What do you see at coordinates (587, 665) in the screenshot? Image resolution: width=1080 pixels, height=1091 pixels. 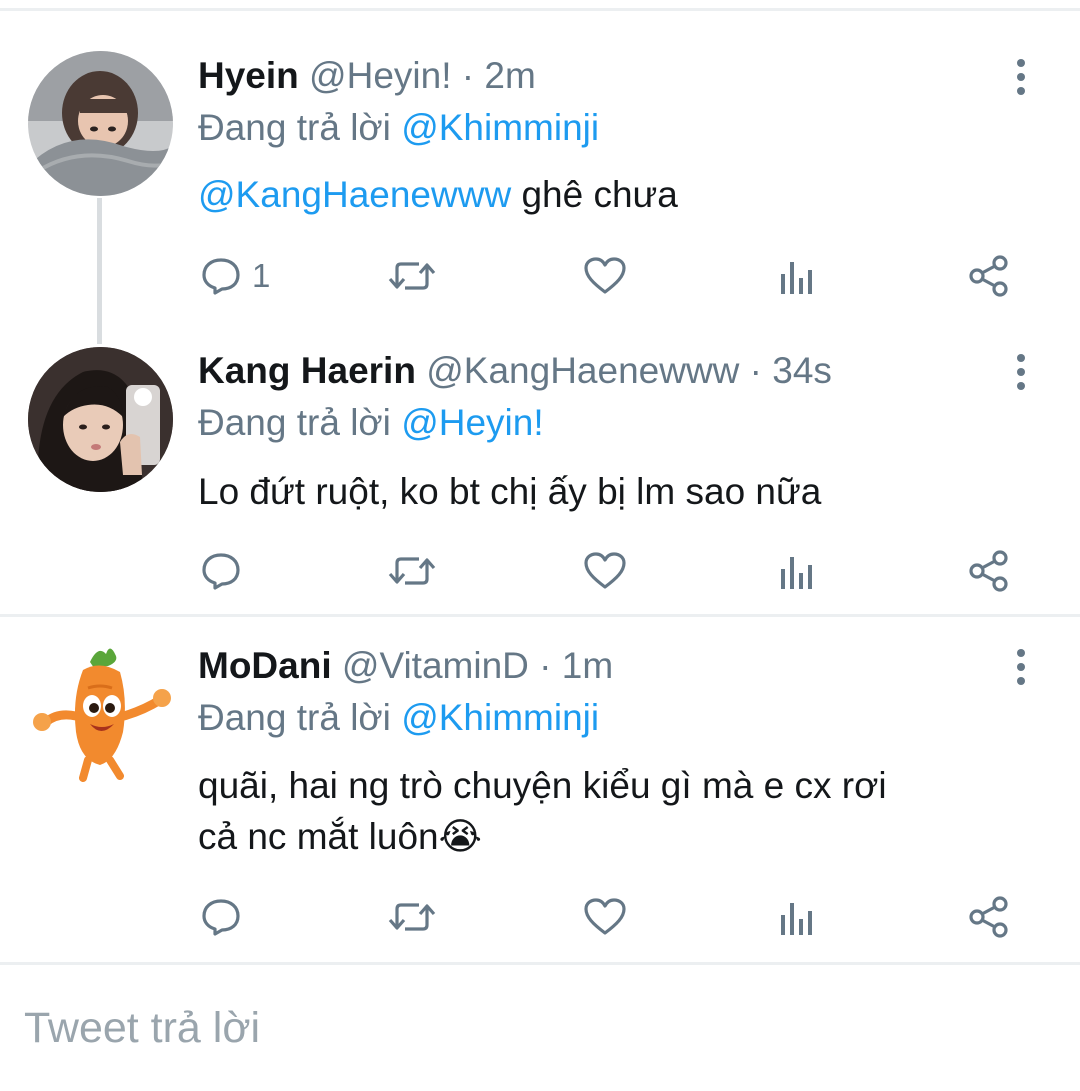 I see `timestamp: 1m` at bounding box center [587, 665].